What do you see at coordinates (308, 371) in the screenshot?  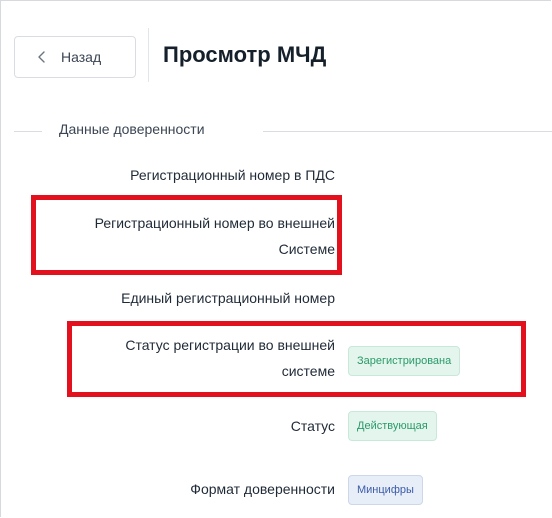 I see `field-label-external-reg-status-line2: системе` at bounding box center [308, 371].